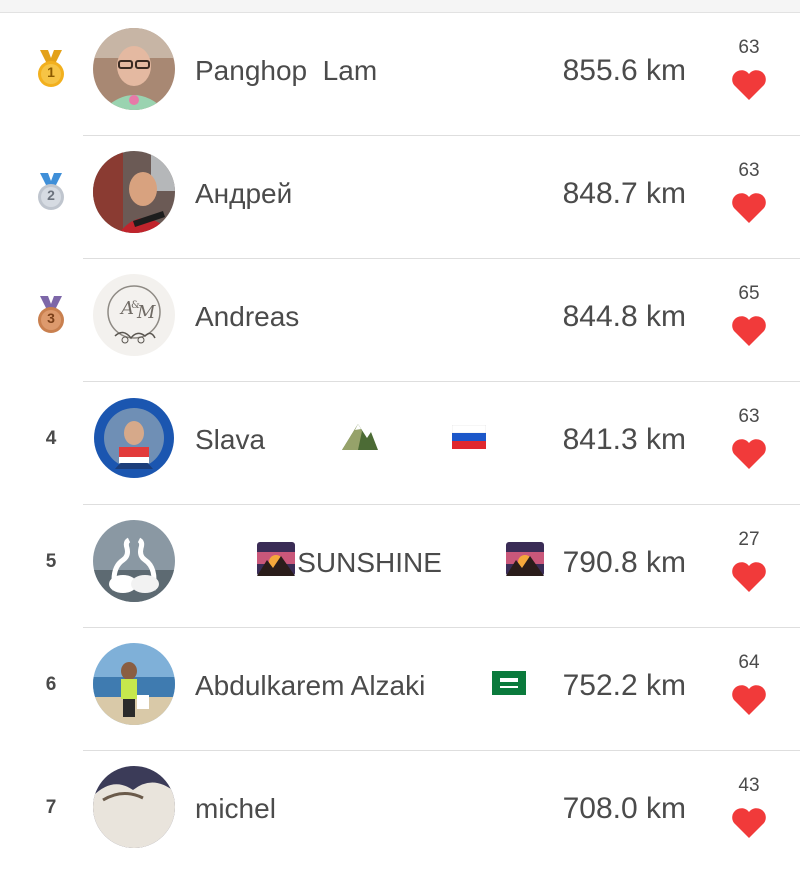 Image resolution: width=800 pixels, height=874 pixels. I want to click on svg-text: M, so click(146, 312).